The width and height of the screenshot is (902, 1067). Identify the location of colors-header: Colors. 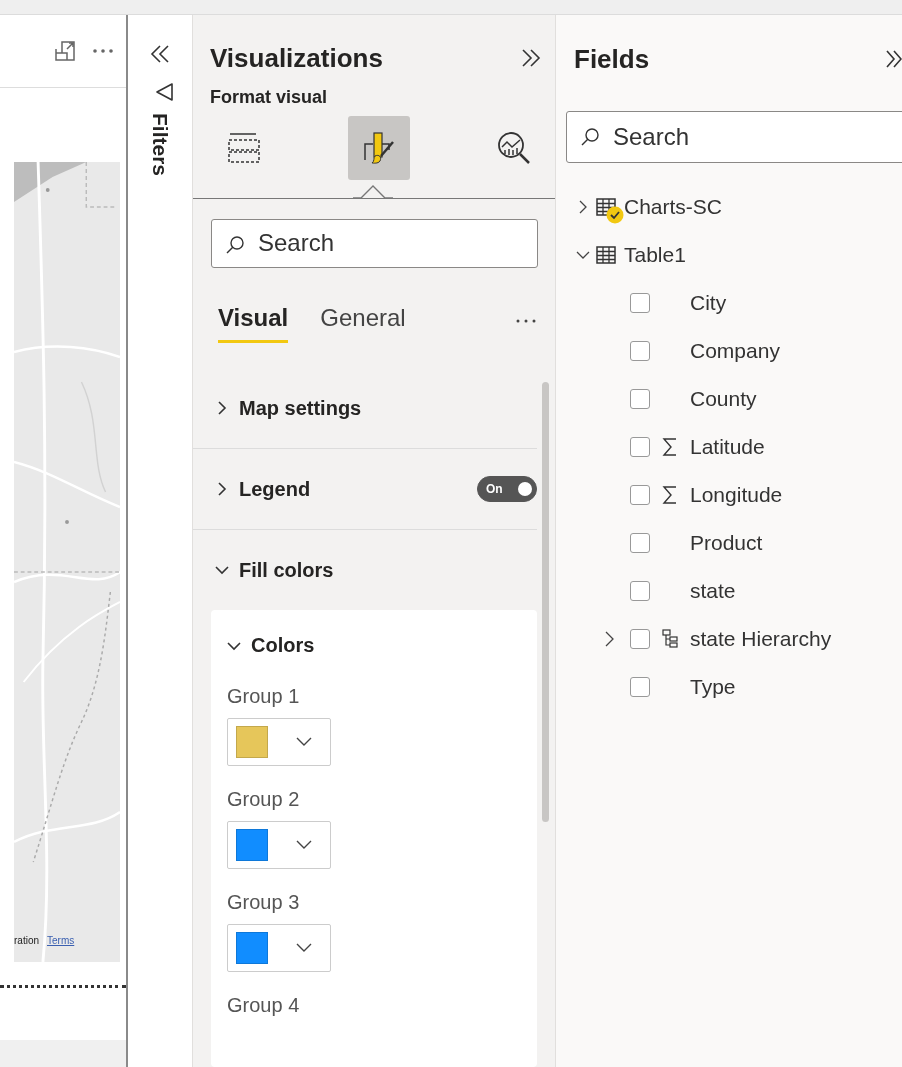
(271, 645).